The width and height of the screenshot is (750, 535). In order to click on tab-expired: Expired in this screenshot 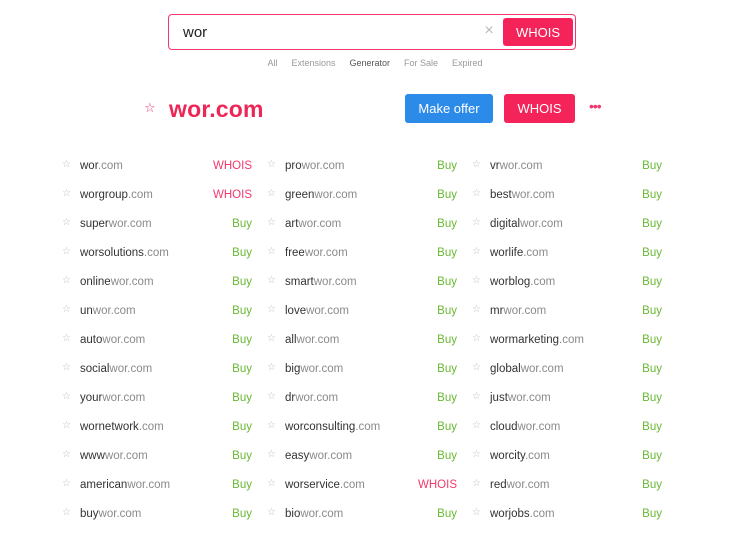, I will do `click(467, 63)`.